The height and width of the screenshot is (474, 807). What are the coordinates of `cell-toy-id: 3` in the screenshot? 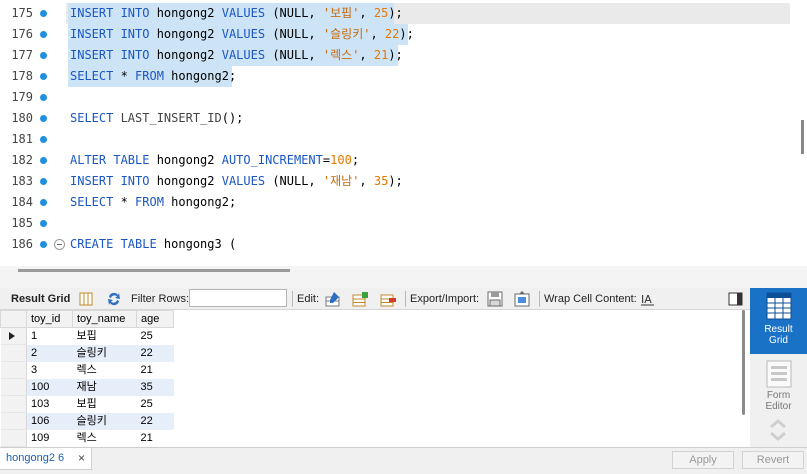 It's located at (50, 370).